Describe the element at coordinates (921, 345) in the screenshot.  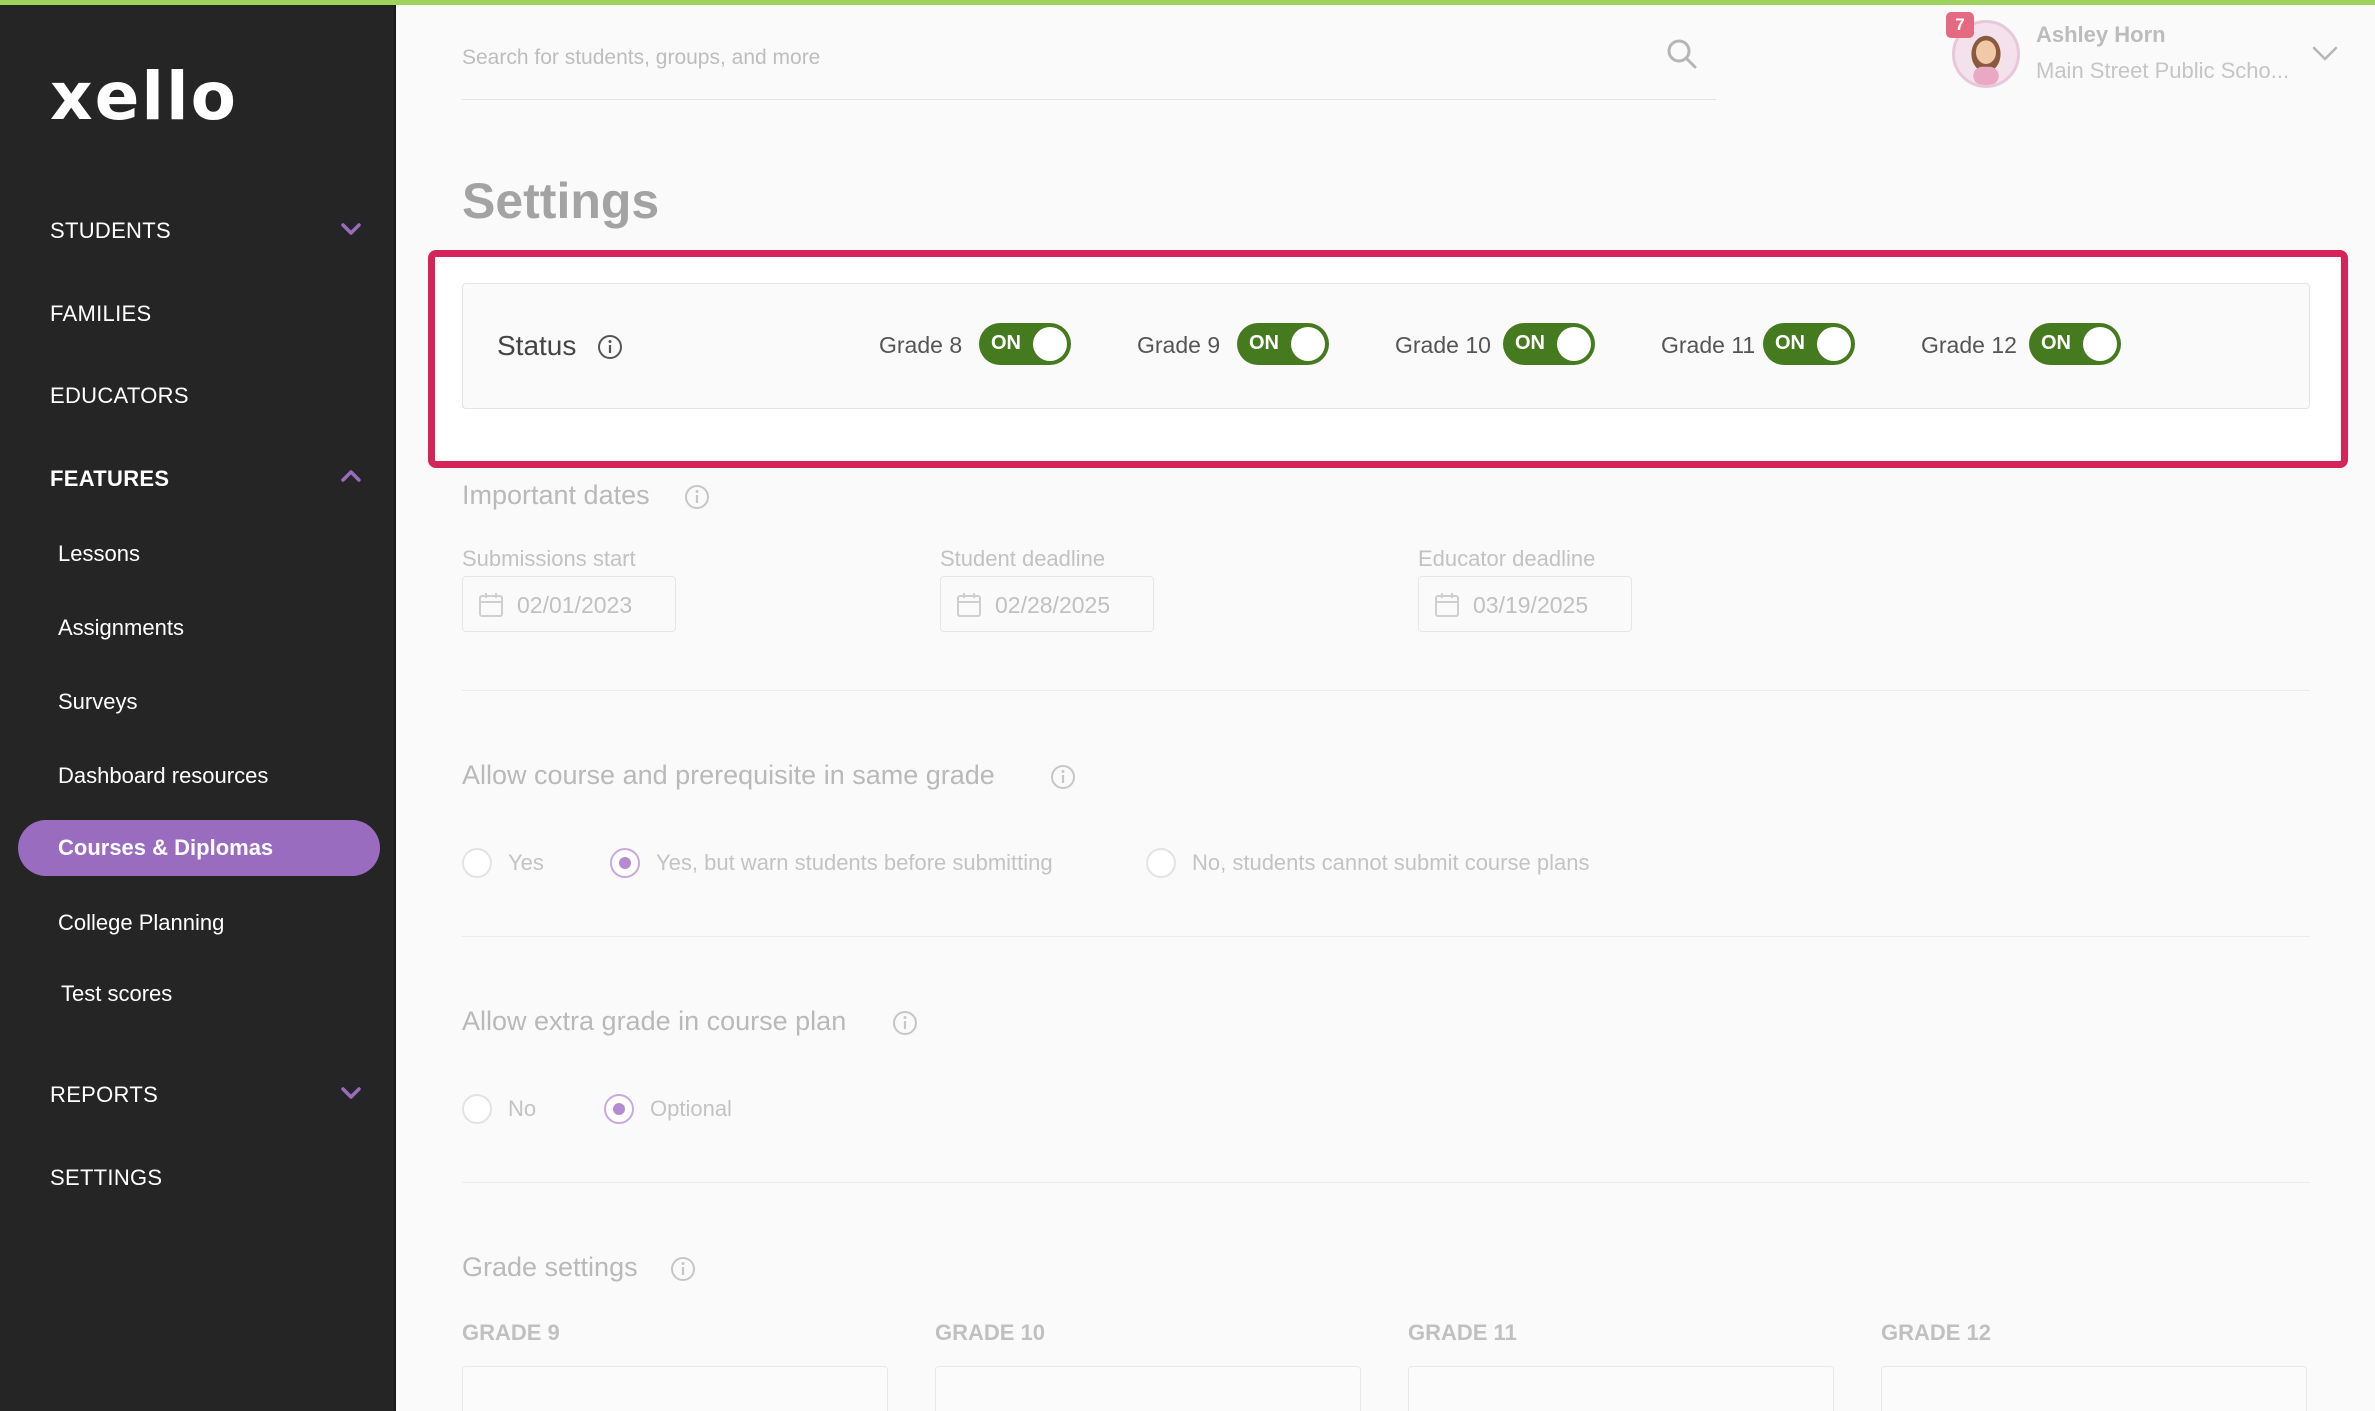
I see `grade-8-label: Grade 8` at that location.